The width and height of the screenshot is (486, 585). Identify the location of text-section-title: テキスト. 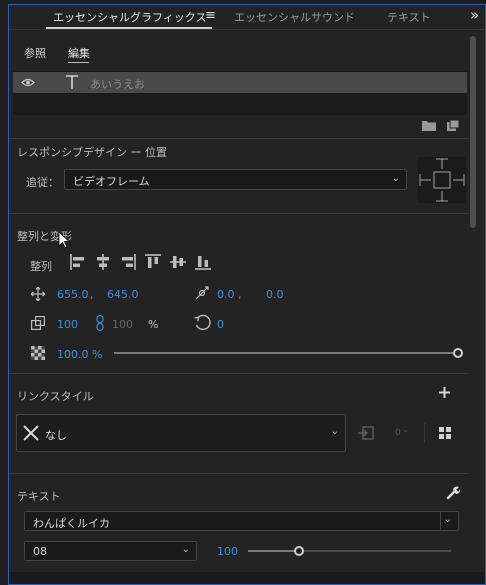
(39, 496).